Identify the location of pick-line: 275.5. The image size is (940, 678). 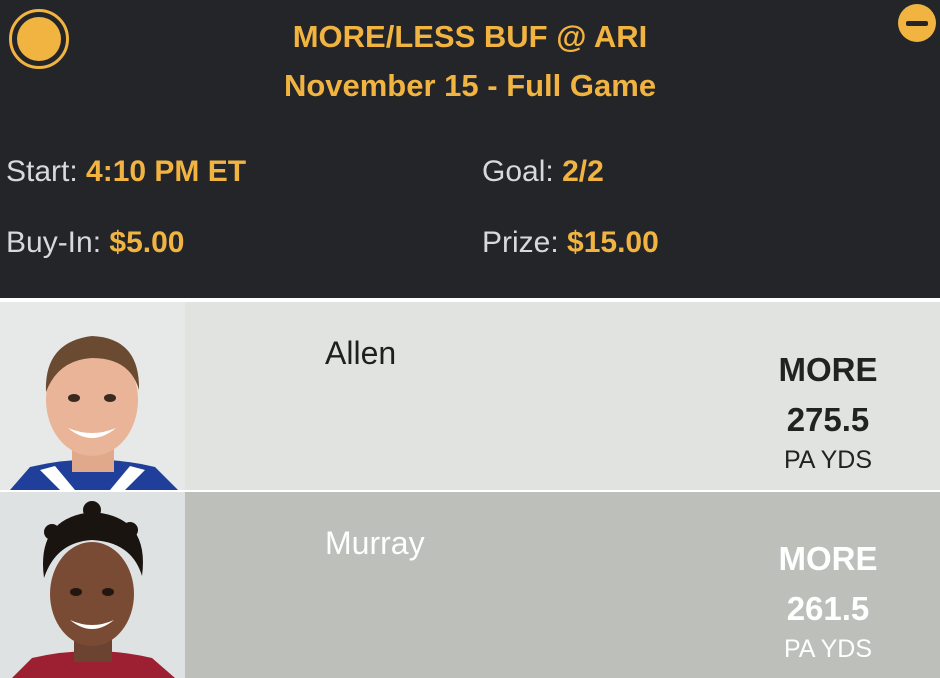
(828, 419).